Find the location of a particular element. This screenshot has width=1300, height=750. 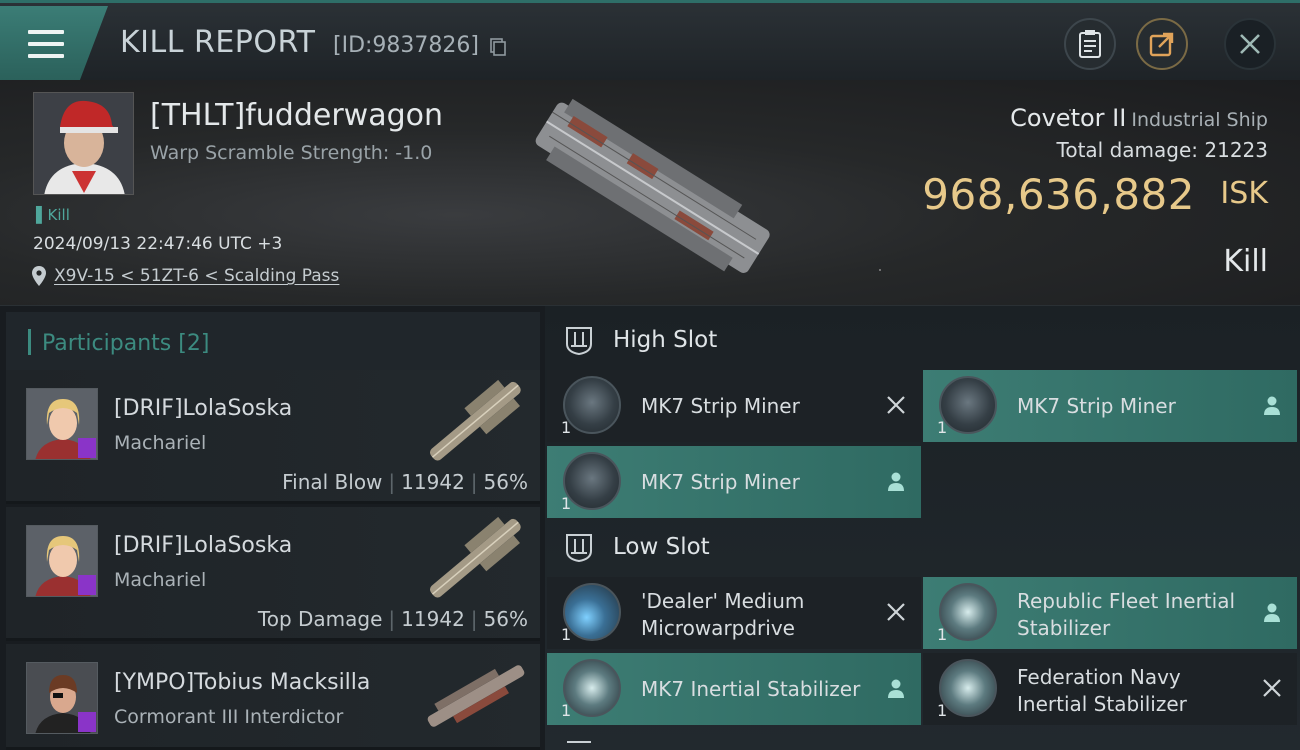

clipboard-button is located at coordinates (1090, 44).